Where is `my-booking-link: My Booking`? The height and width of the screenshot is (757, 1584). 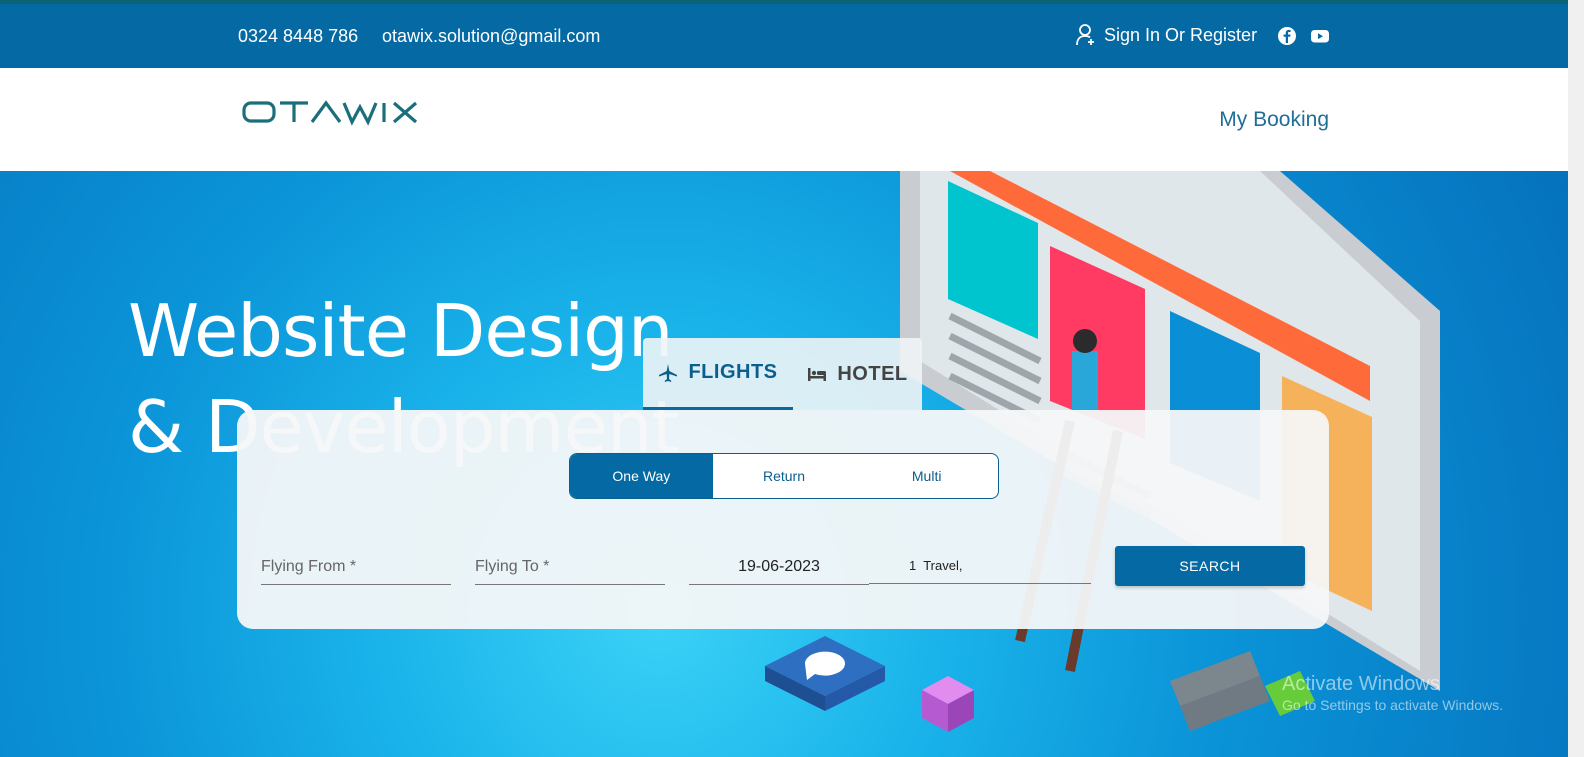 my-booking-link: My Booking is located at coordinates (1274, 120).